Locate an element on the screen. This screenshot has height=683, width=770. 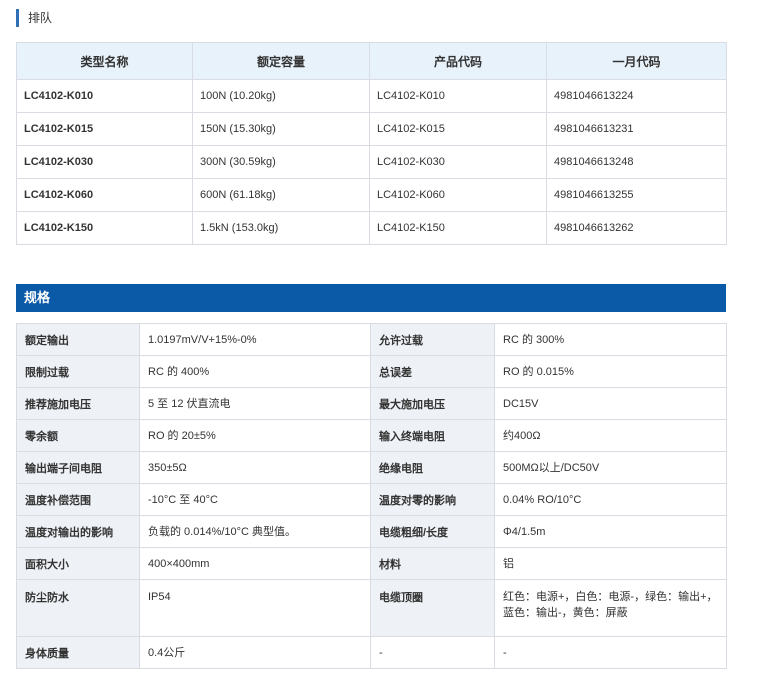
specs-section-header: 规格 is located at coordinates (371, 298).